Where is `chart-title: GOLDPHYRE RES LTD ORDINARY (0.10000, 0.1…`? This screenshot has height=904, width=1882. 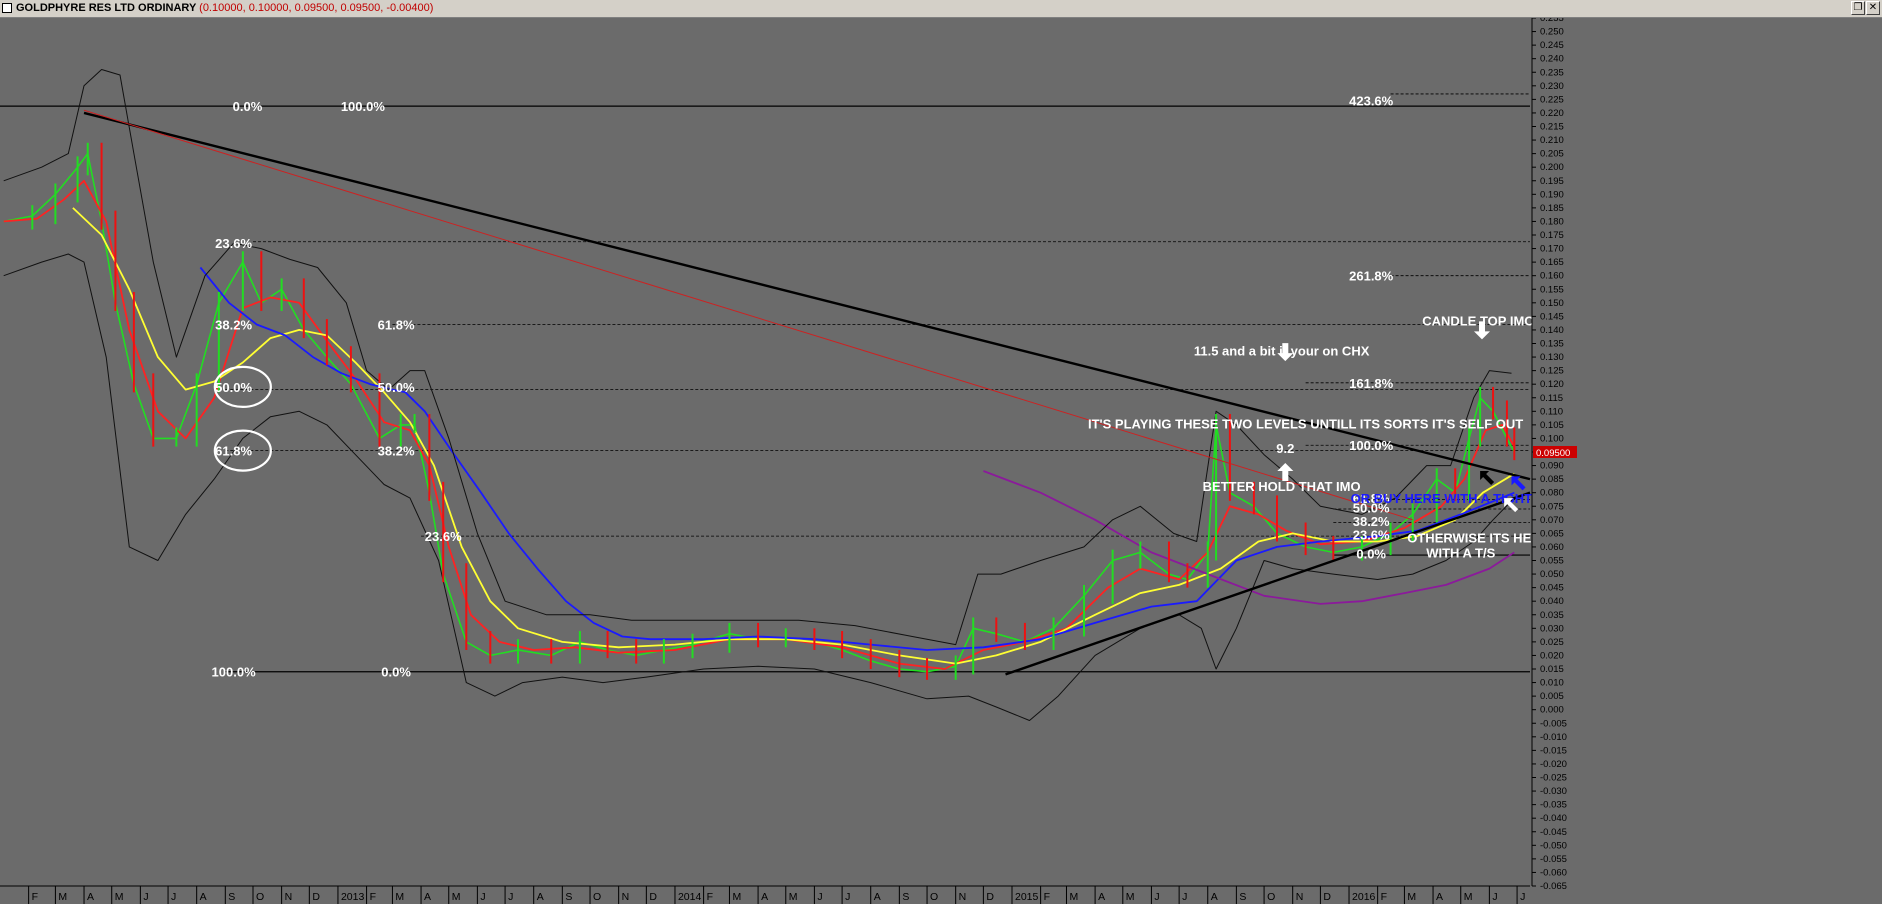 chart-title: GOLDPHYRE RES LTD ORDINARY (0.10000, 0.1… is located at coordinates (225, 8).